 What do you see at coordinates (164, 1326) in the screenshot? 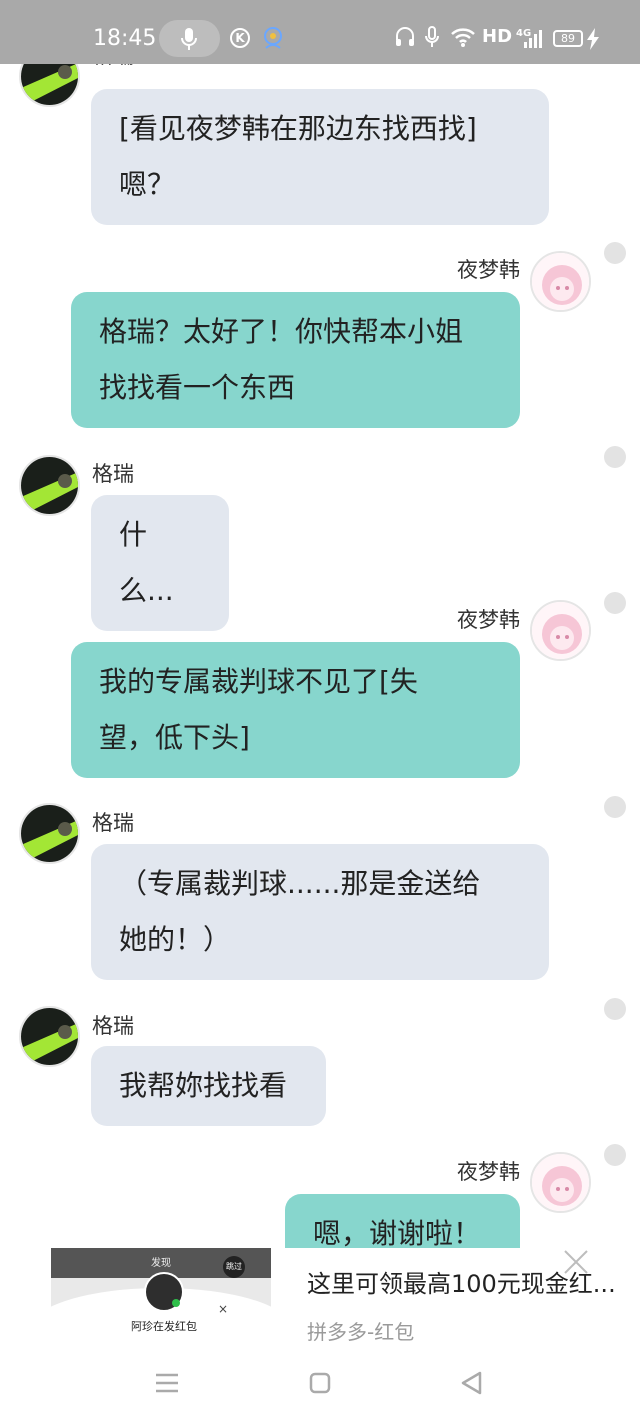
I see `ad-thumb-caption: 阿珍在发红包` at bounding box center [164, 1326].